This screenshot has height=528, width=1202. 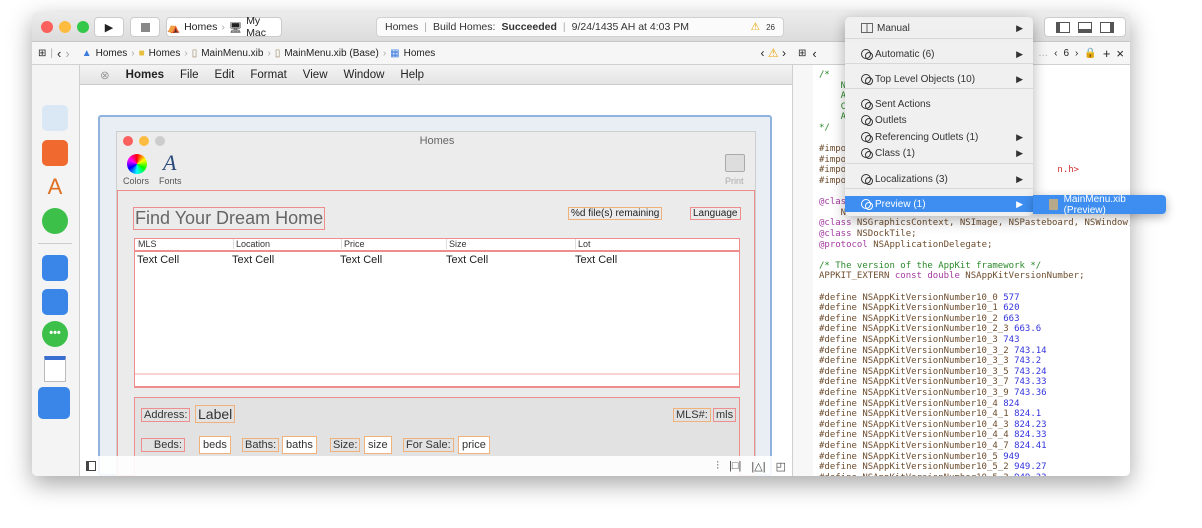 What do you see at coordinates (939, 104) in the screenshot?
I see `menu-item-sent-actions: Sent Actions` at bounding box center [939, 104].